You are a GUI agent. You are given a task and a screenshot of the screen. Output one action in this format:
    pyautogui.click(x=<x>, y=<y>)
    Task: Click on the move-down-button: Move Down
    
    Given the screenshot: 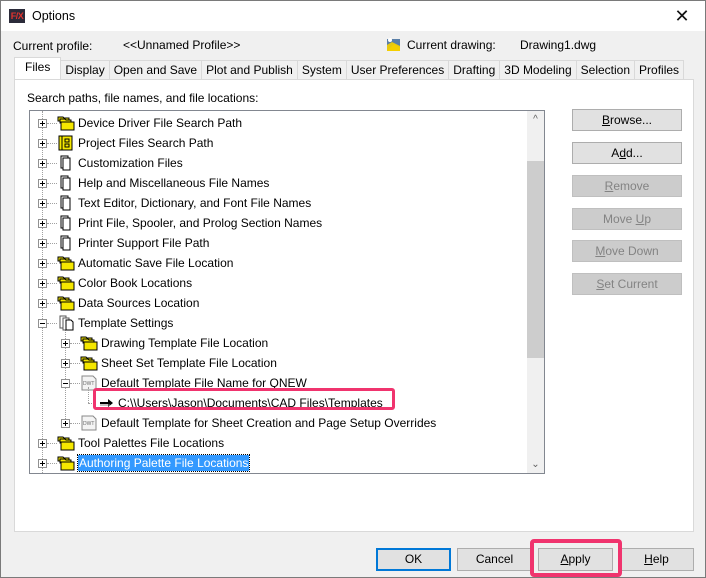 What is the action you would take?
    pyautogui.click(x=627, y=251)
    